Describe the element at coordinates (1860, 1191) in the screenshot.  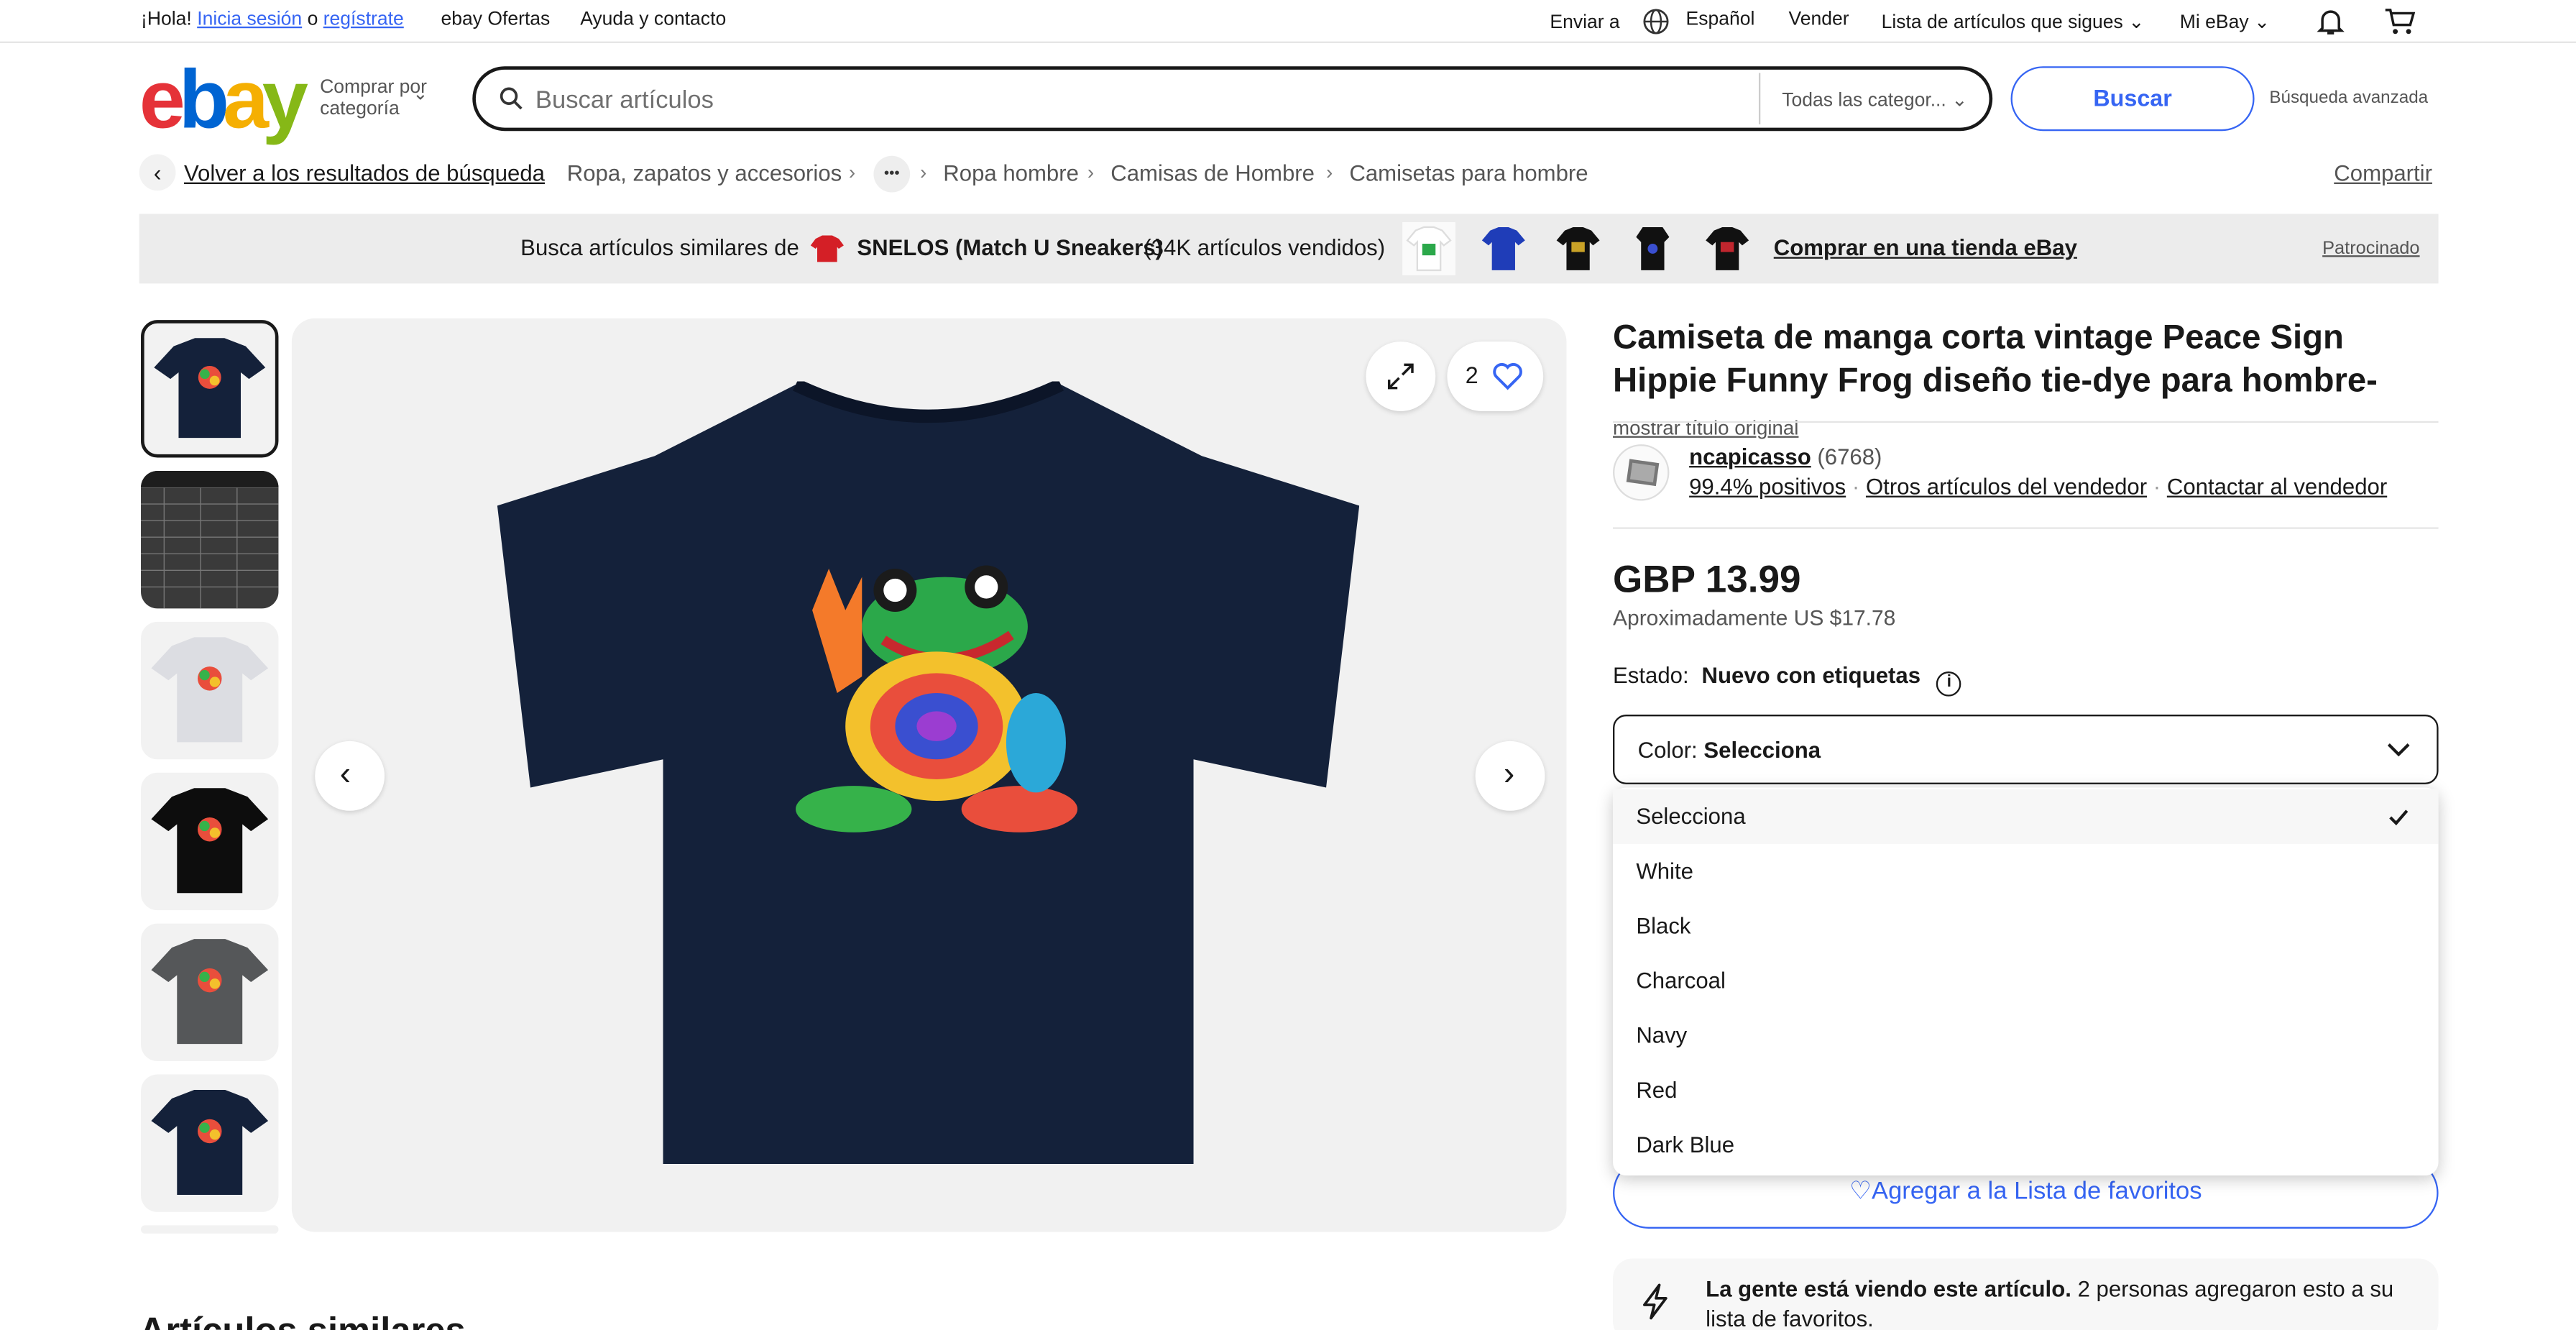
I see `heart-icon: ♡` at that location.